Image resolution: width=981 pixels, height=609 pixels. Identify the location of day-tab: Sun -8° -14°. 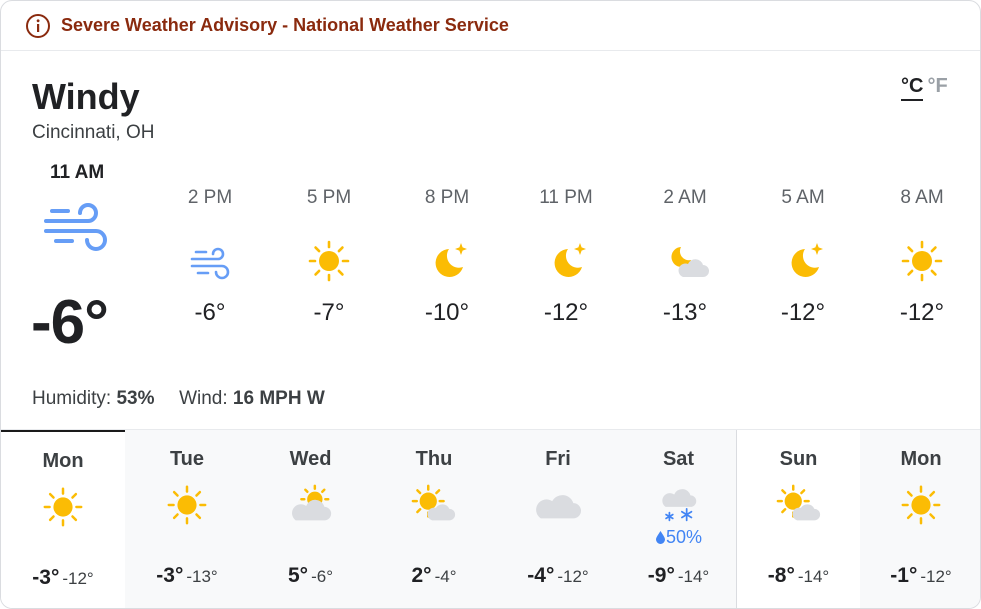
(798, 519).